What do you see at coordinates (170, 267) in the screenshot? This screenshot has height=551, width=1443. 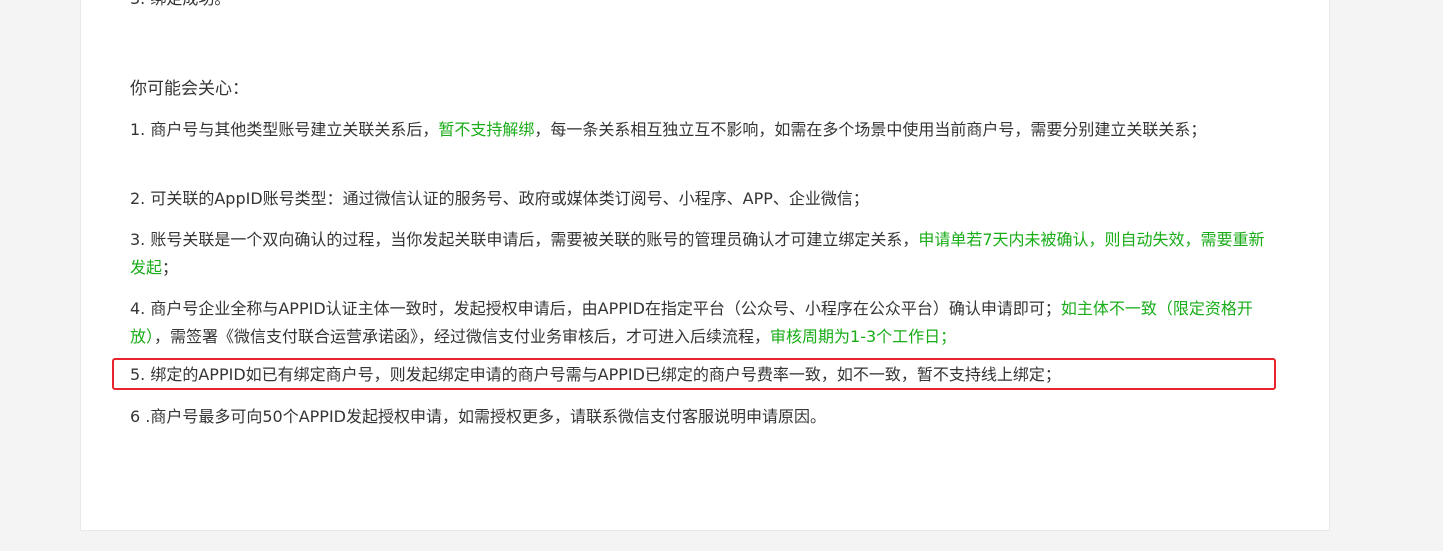 I see `faq-item-3-text-2: ；` at bounding box center [170, 267].